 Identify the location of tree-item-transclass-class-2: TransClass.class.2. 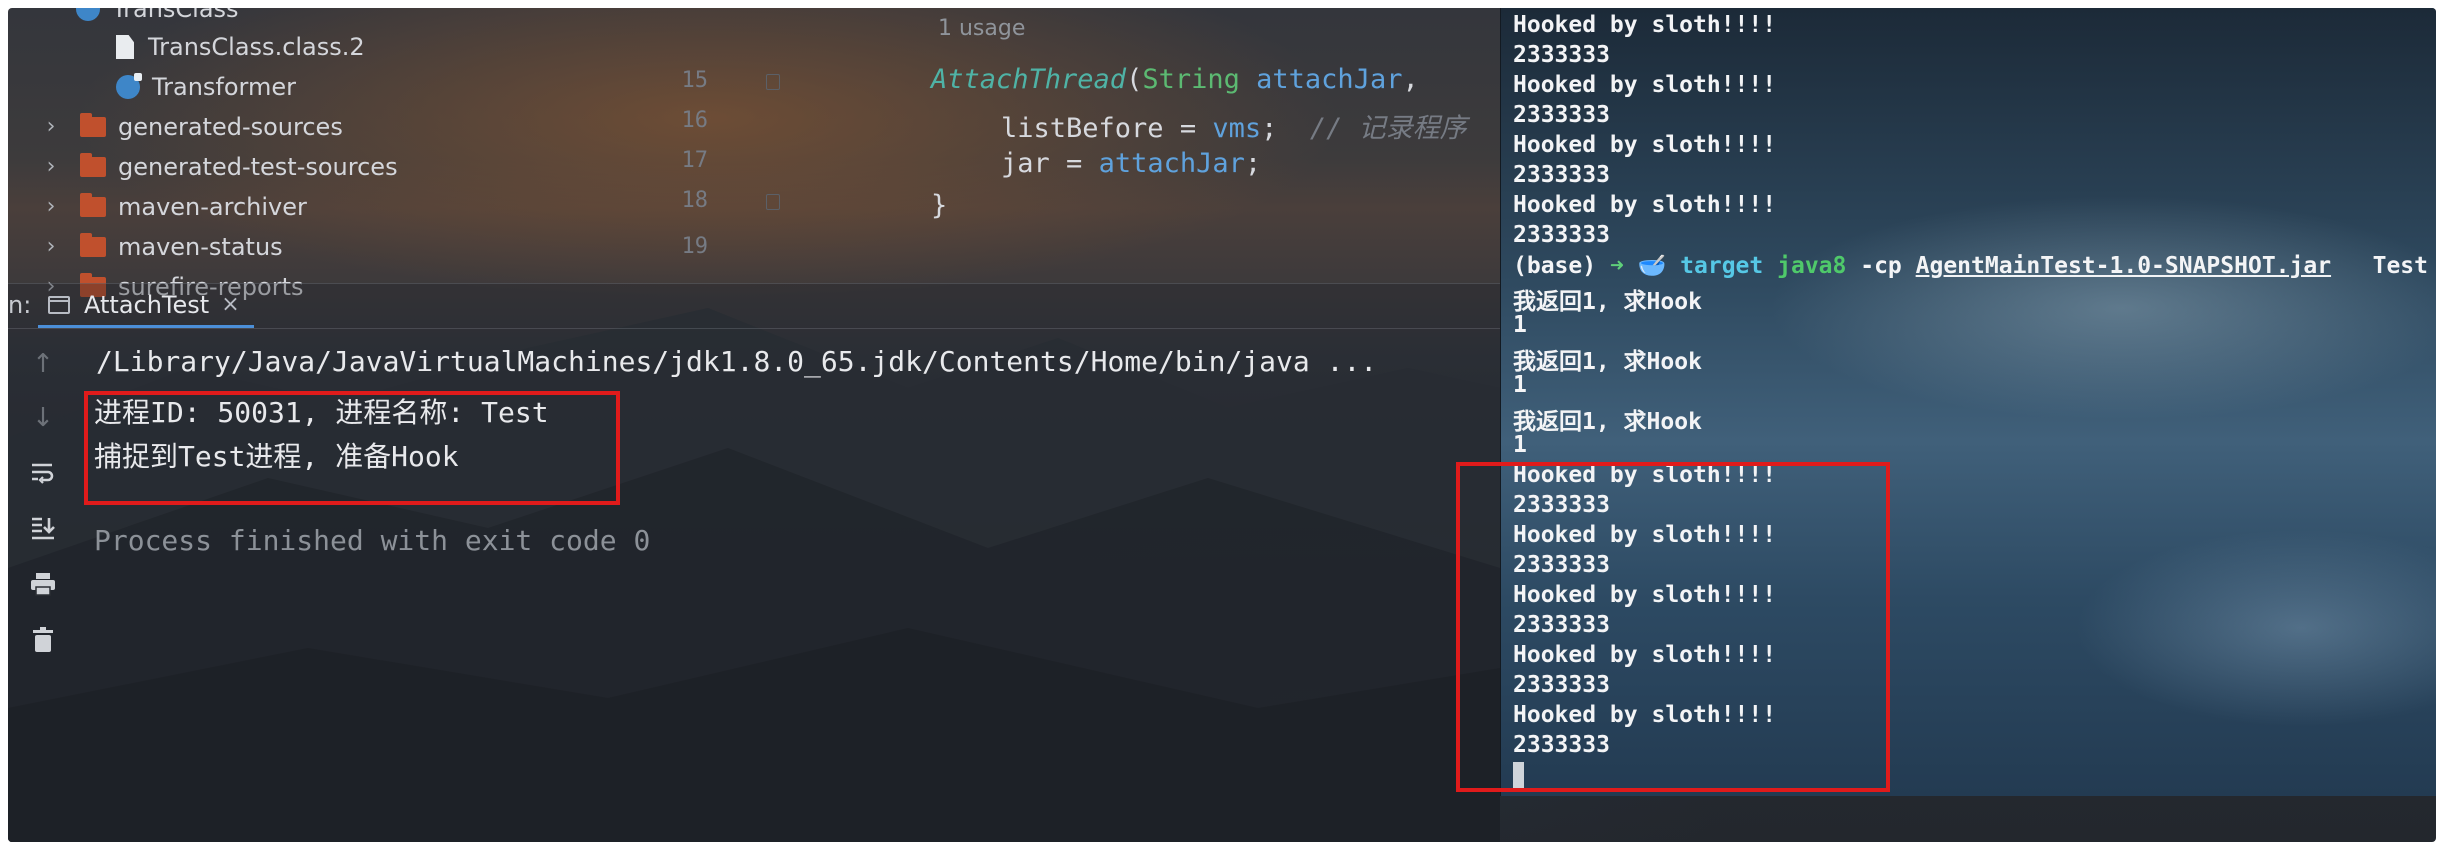
(240, 47).